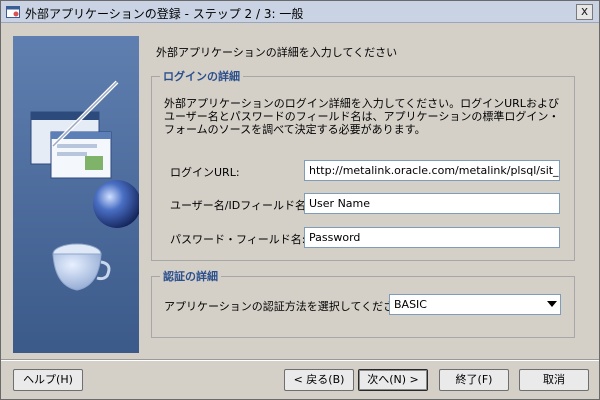  Describe the element at coordinates (286, 306) in the screenshot. I see `auth-method-label: アプリケーションの認証方法を選択してください:` at that location.